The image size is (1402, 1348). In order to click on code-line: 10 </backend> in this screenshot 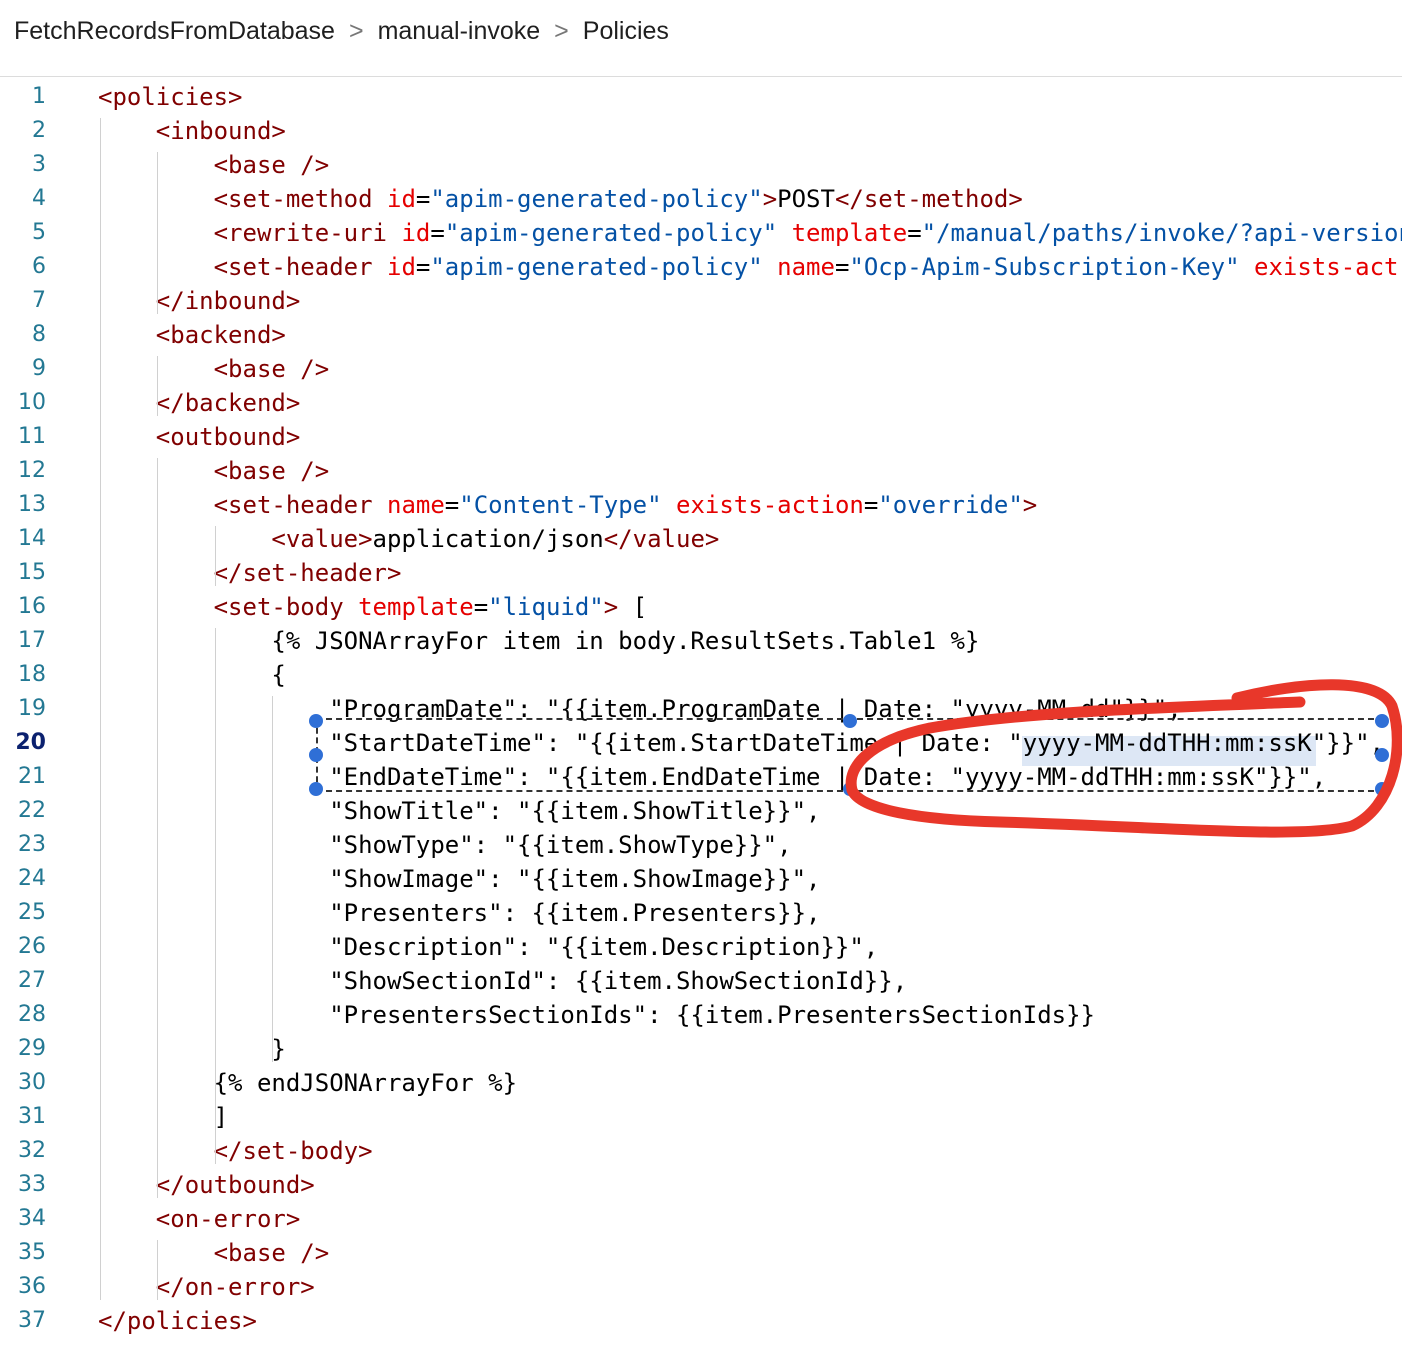, I will do `click(701, 403)`.